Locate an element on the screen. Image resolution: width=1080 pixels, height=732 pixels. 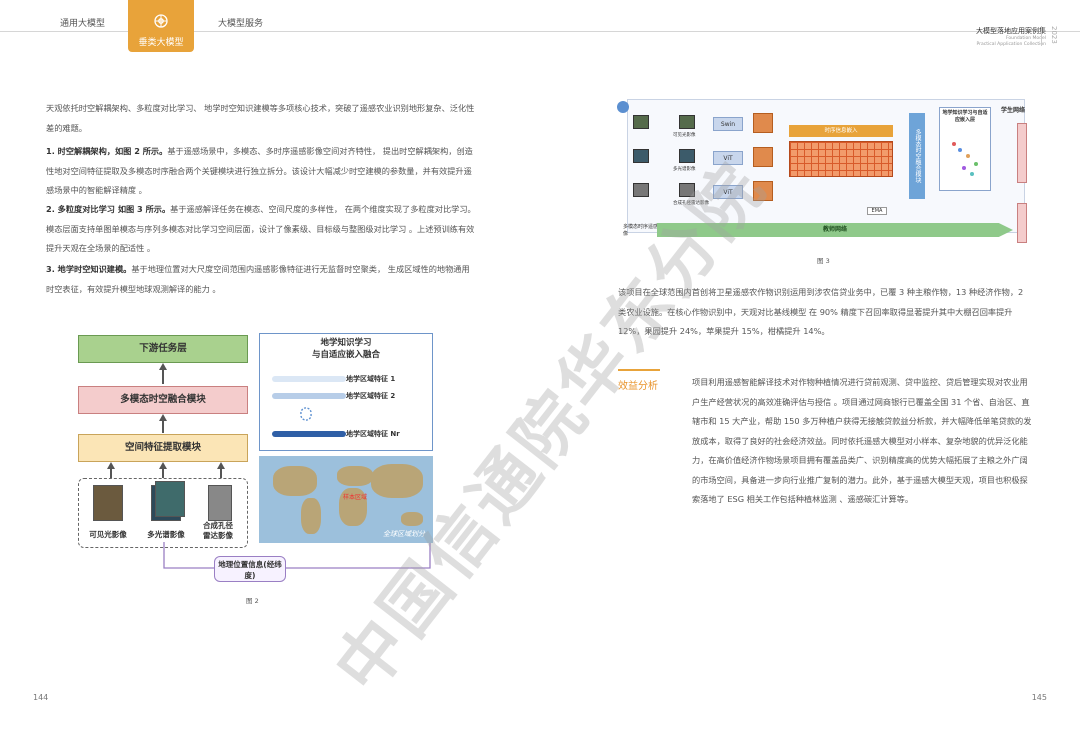
view-label-1: 可见光影像 is located at coordinates (684, 135).